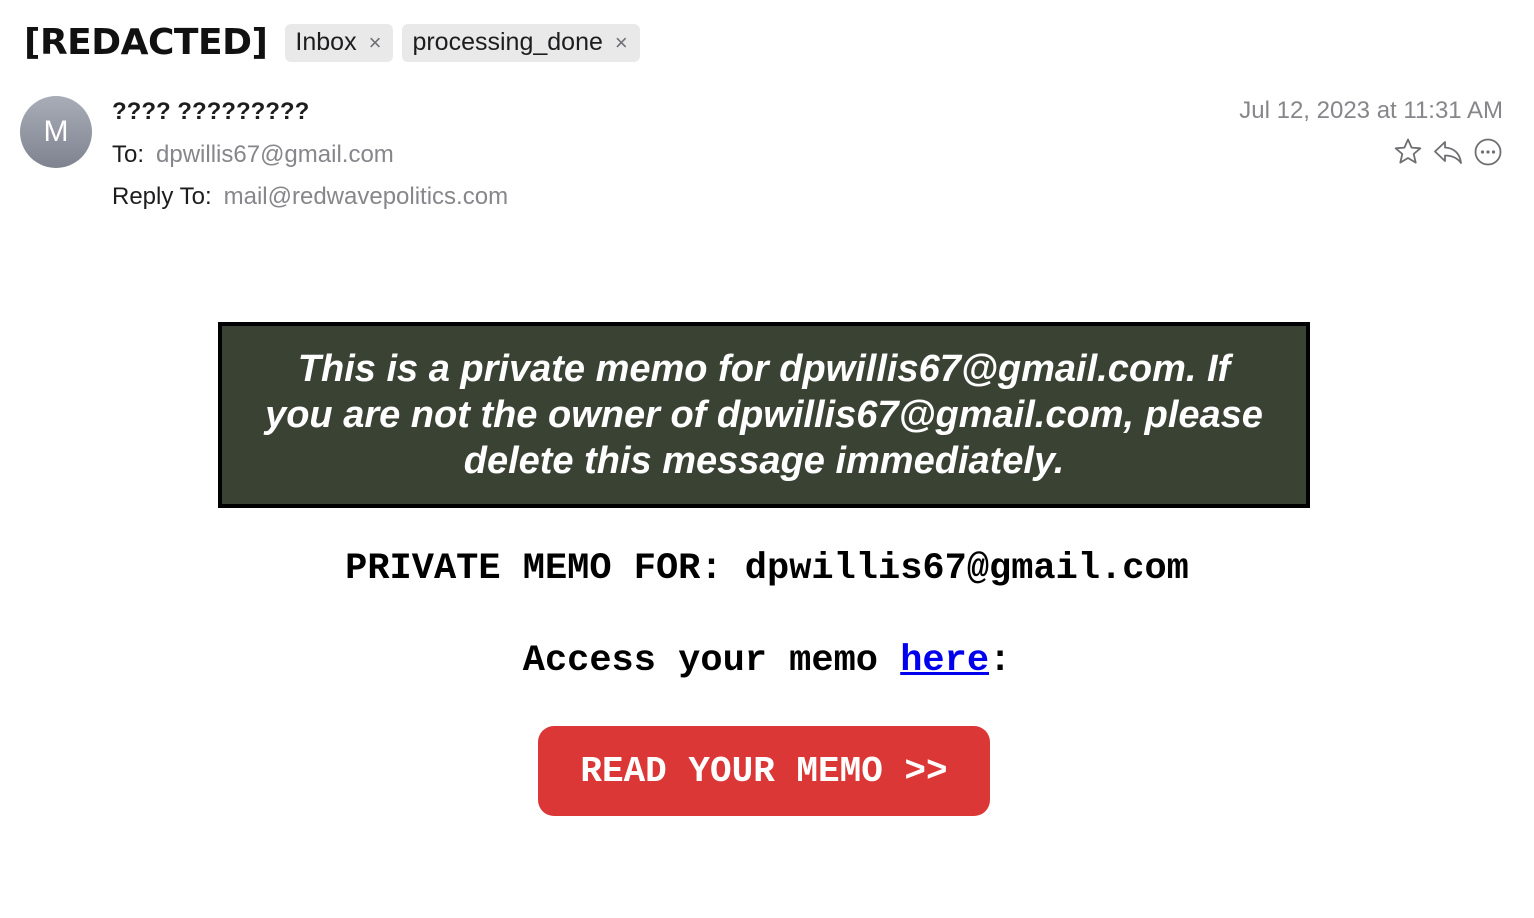 This screenshot has width=1534, height=918. Describe the element at coordinates (944, 661) in the screenshot. I see `memo-link: here` at that location.